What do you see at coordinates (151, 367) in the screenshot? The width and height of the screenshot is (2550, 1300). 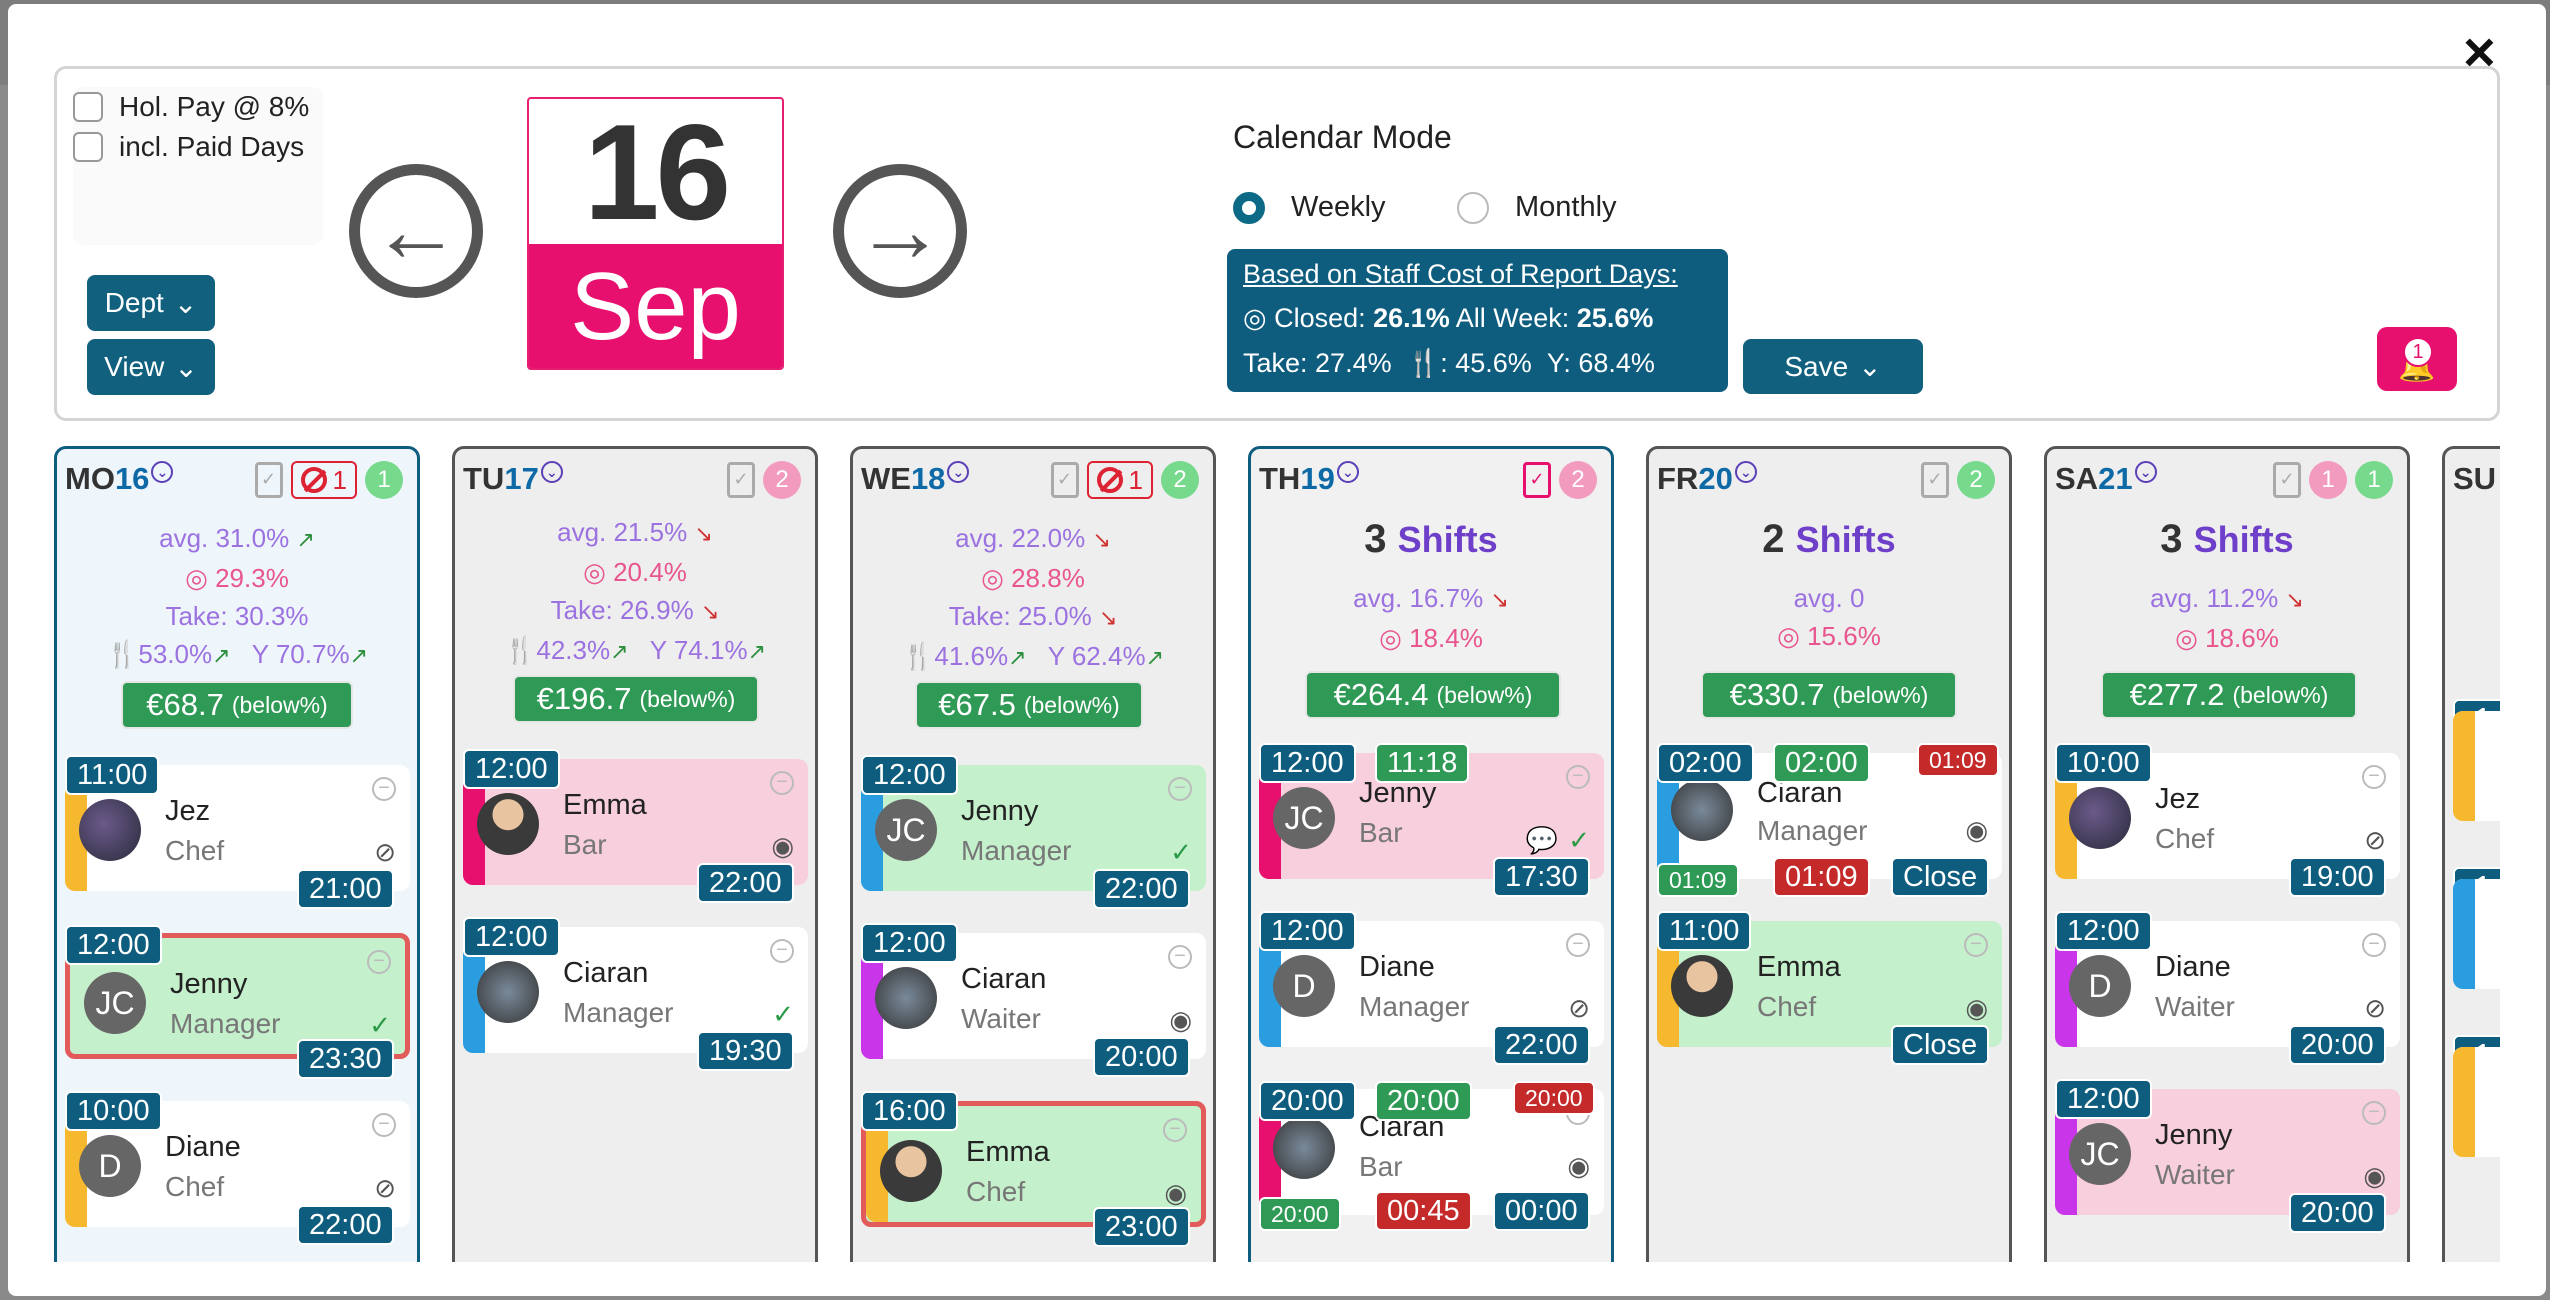 I see `view-button: View ⌄` at bounding box center [151, 367].